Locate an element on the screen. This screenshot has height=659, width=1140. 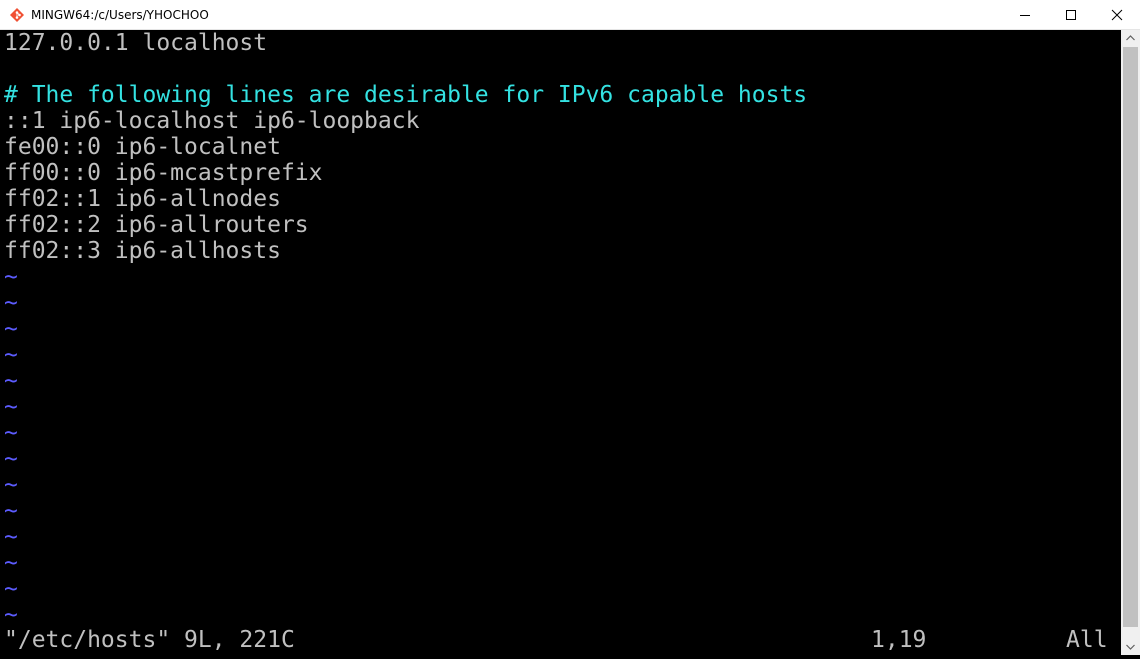
close-icon is located at coordinates (1117, 15).